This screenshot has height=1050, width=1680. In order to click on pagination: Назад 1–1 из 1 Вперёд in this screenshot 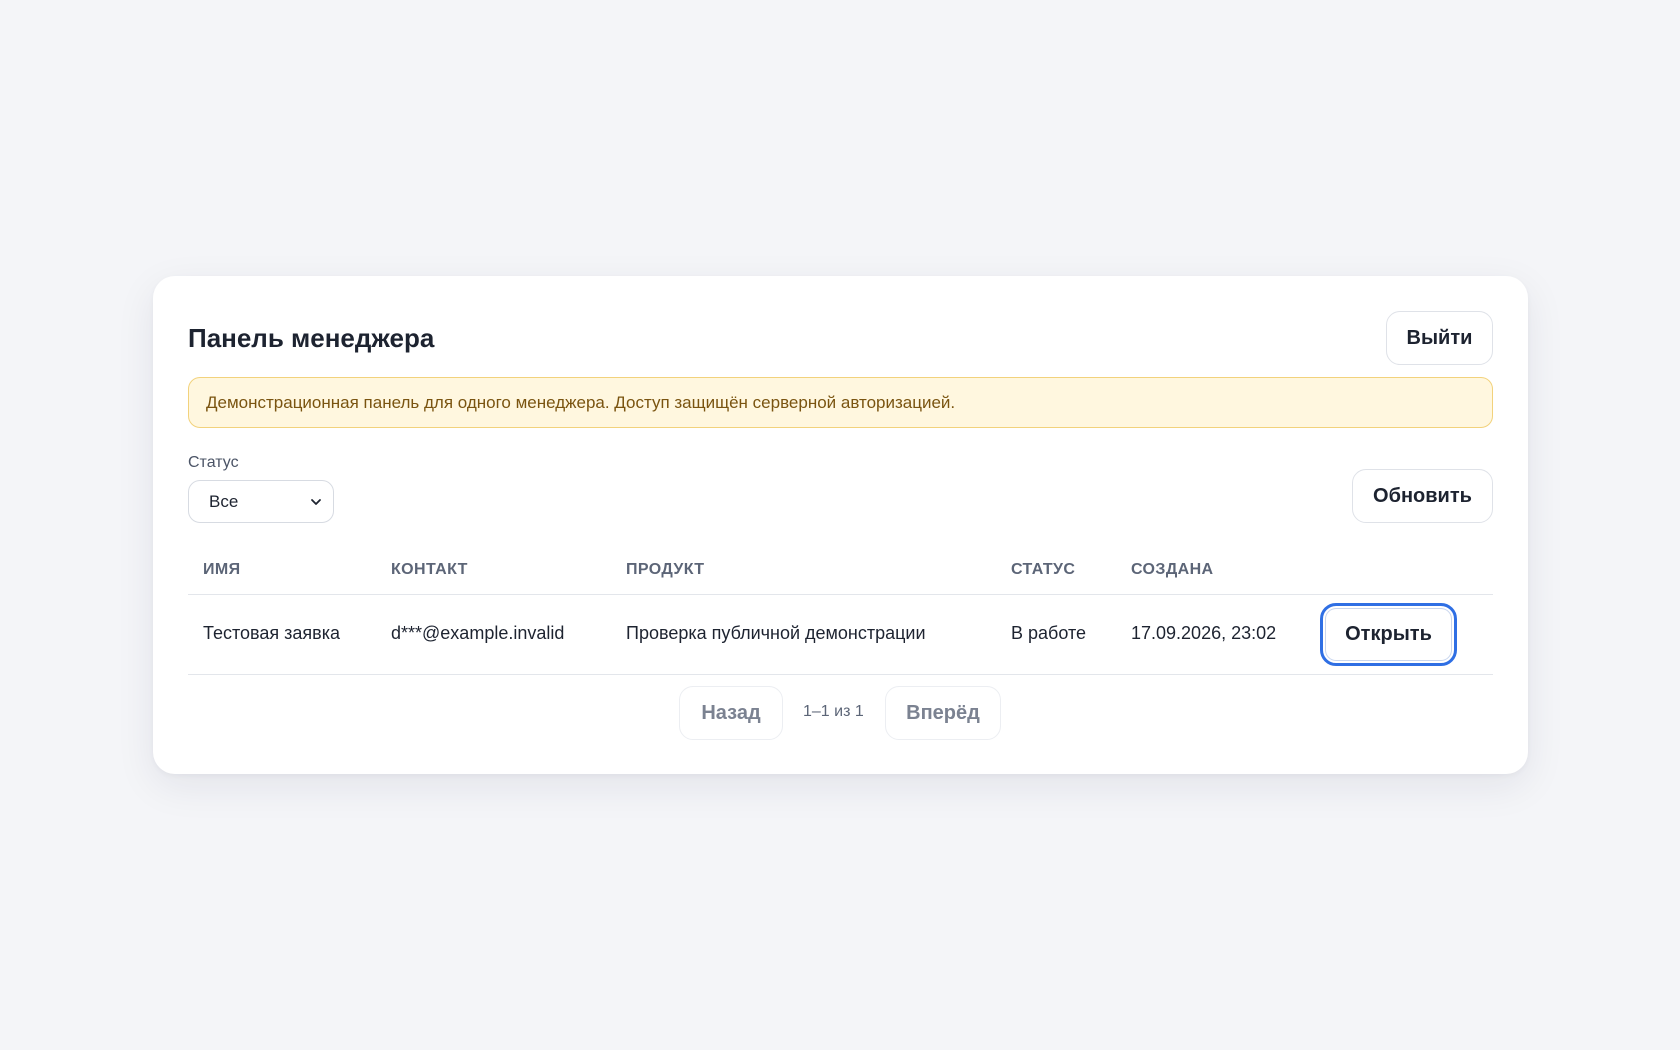, I will do `click(840, 713)`.